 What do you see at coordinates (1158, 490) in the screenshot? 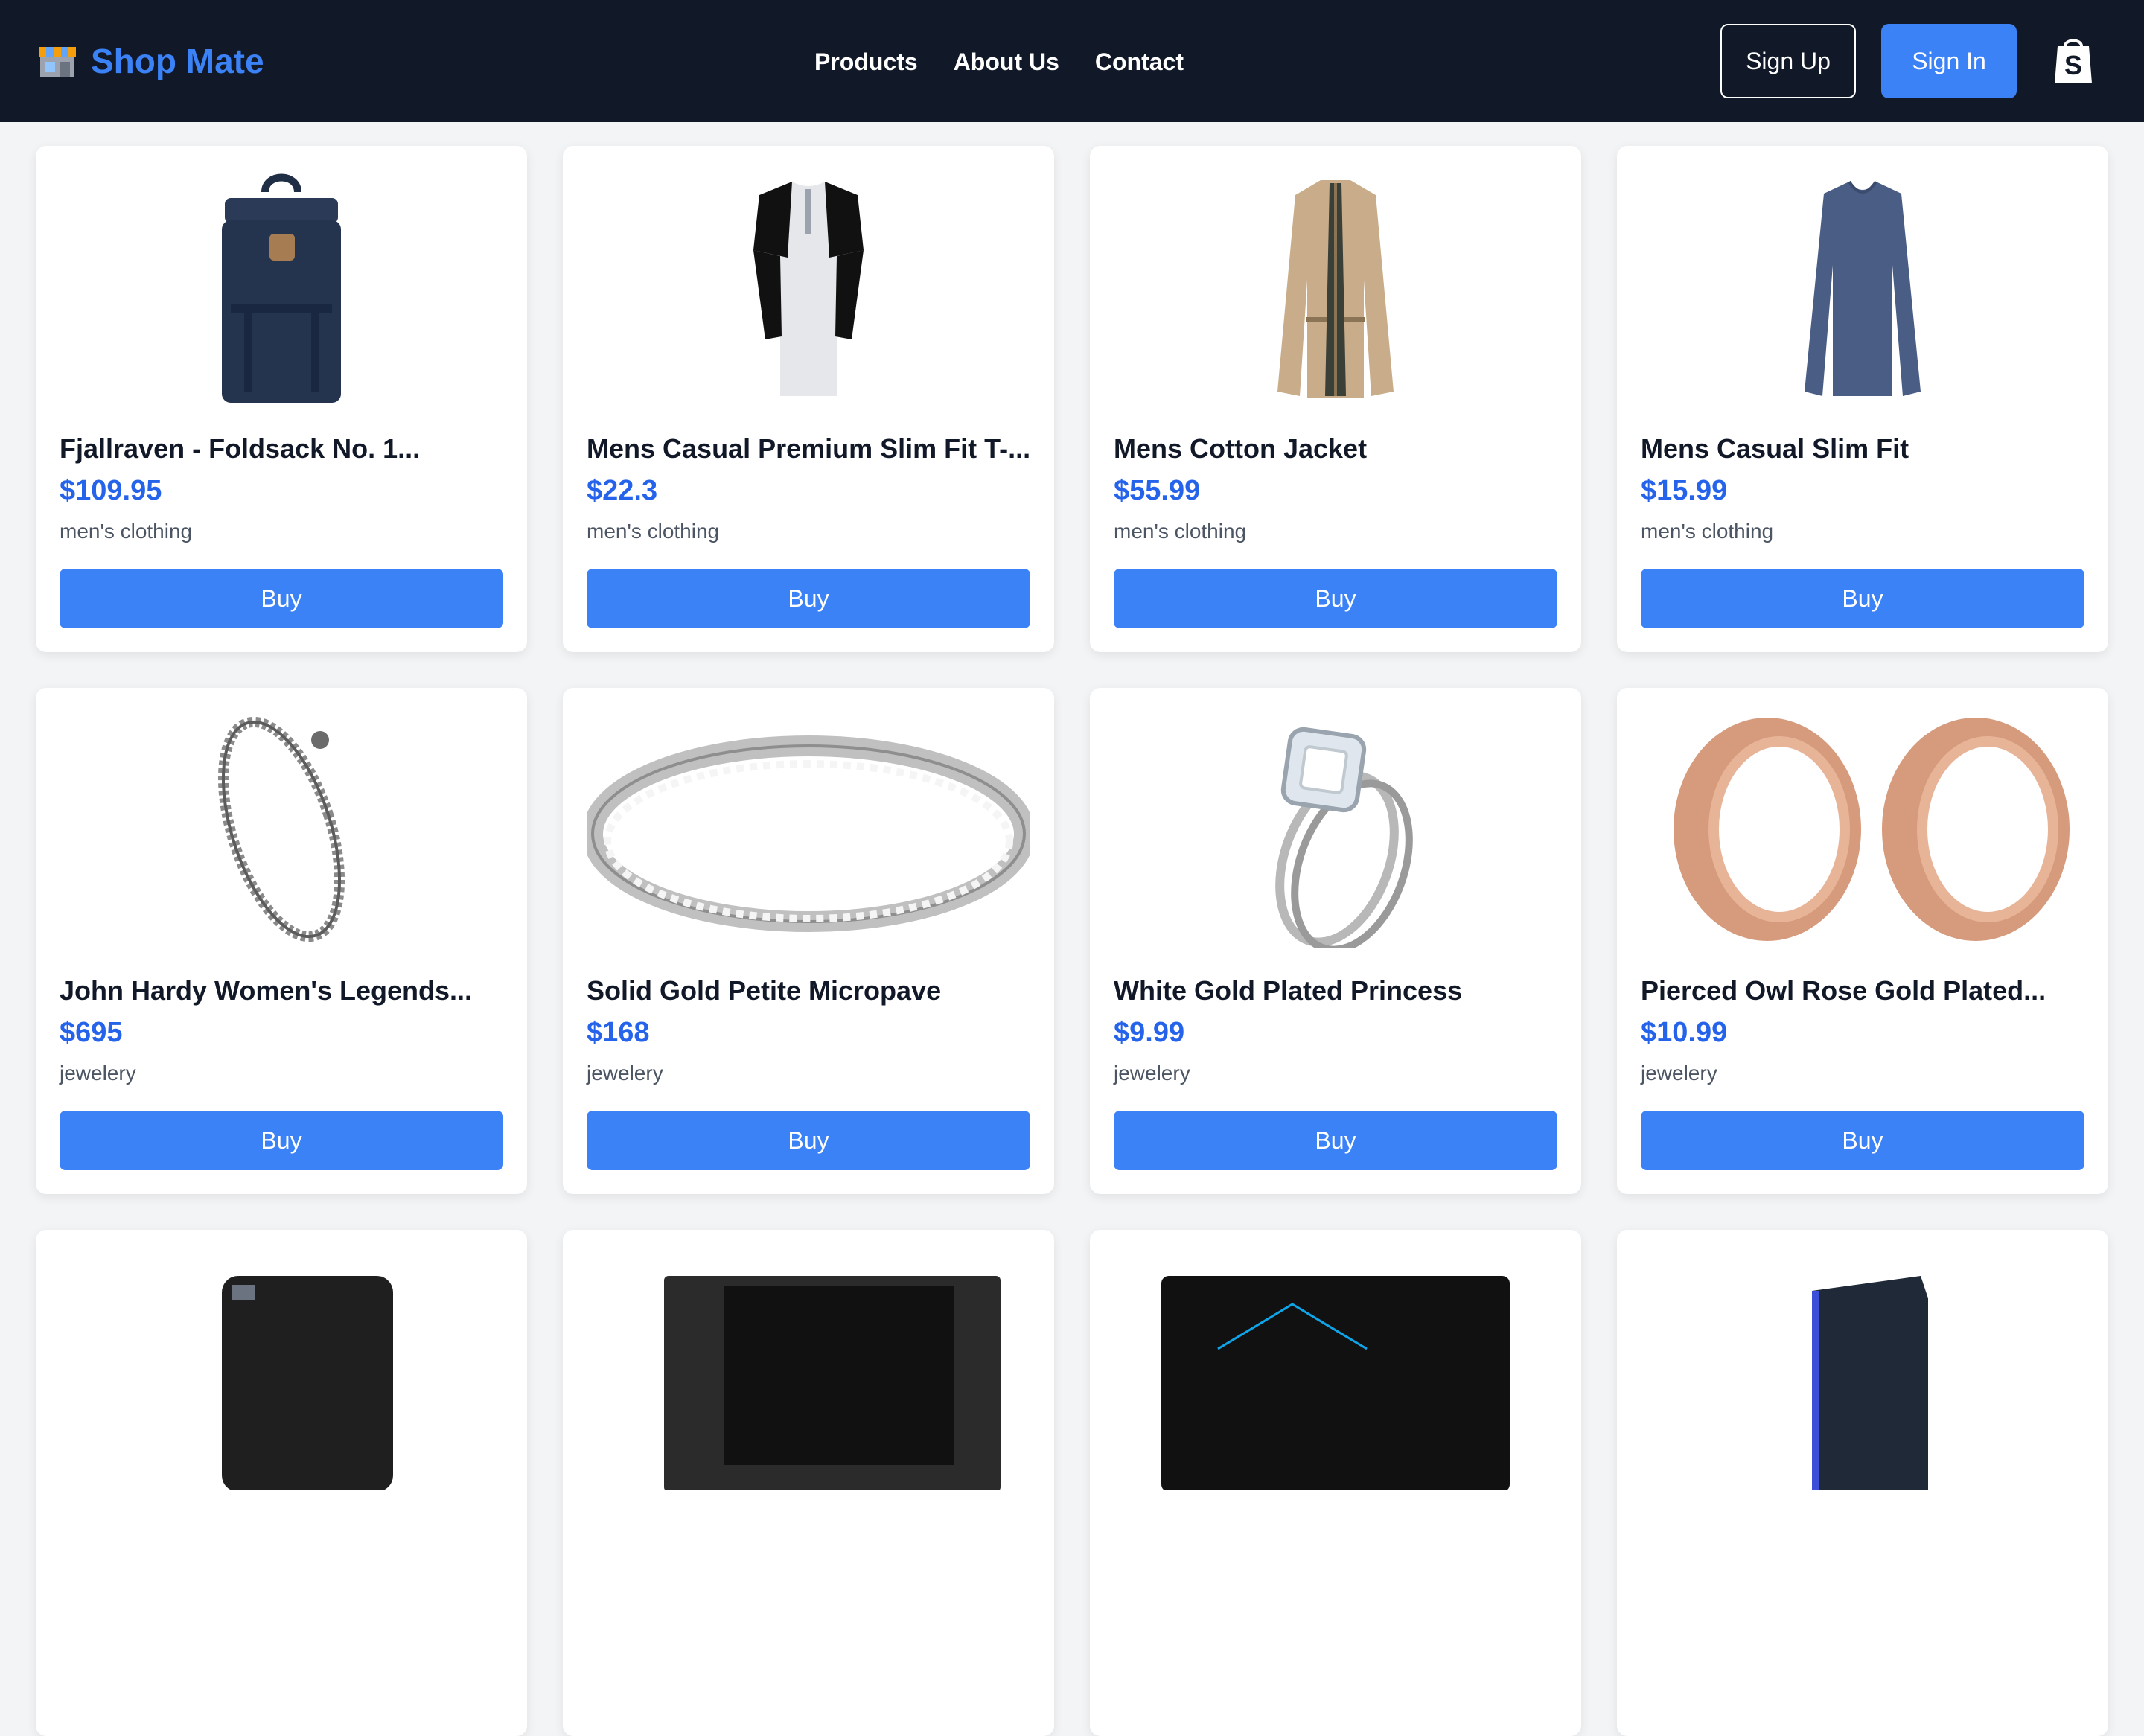
I see `product-price: $55.99` at bounding box center [1158, 490].